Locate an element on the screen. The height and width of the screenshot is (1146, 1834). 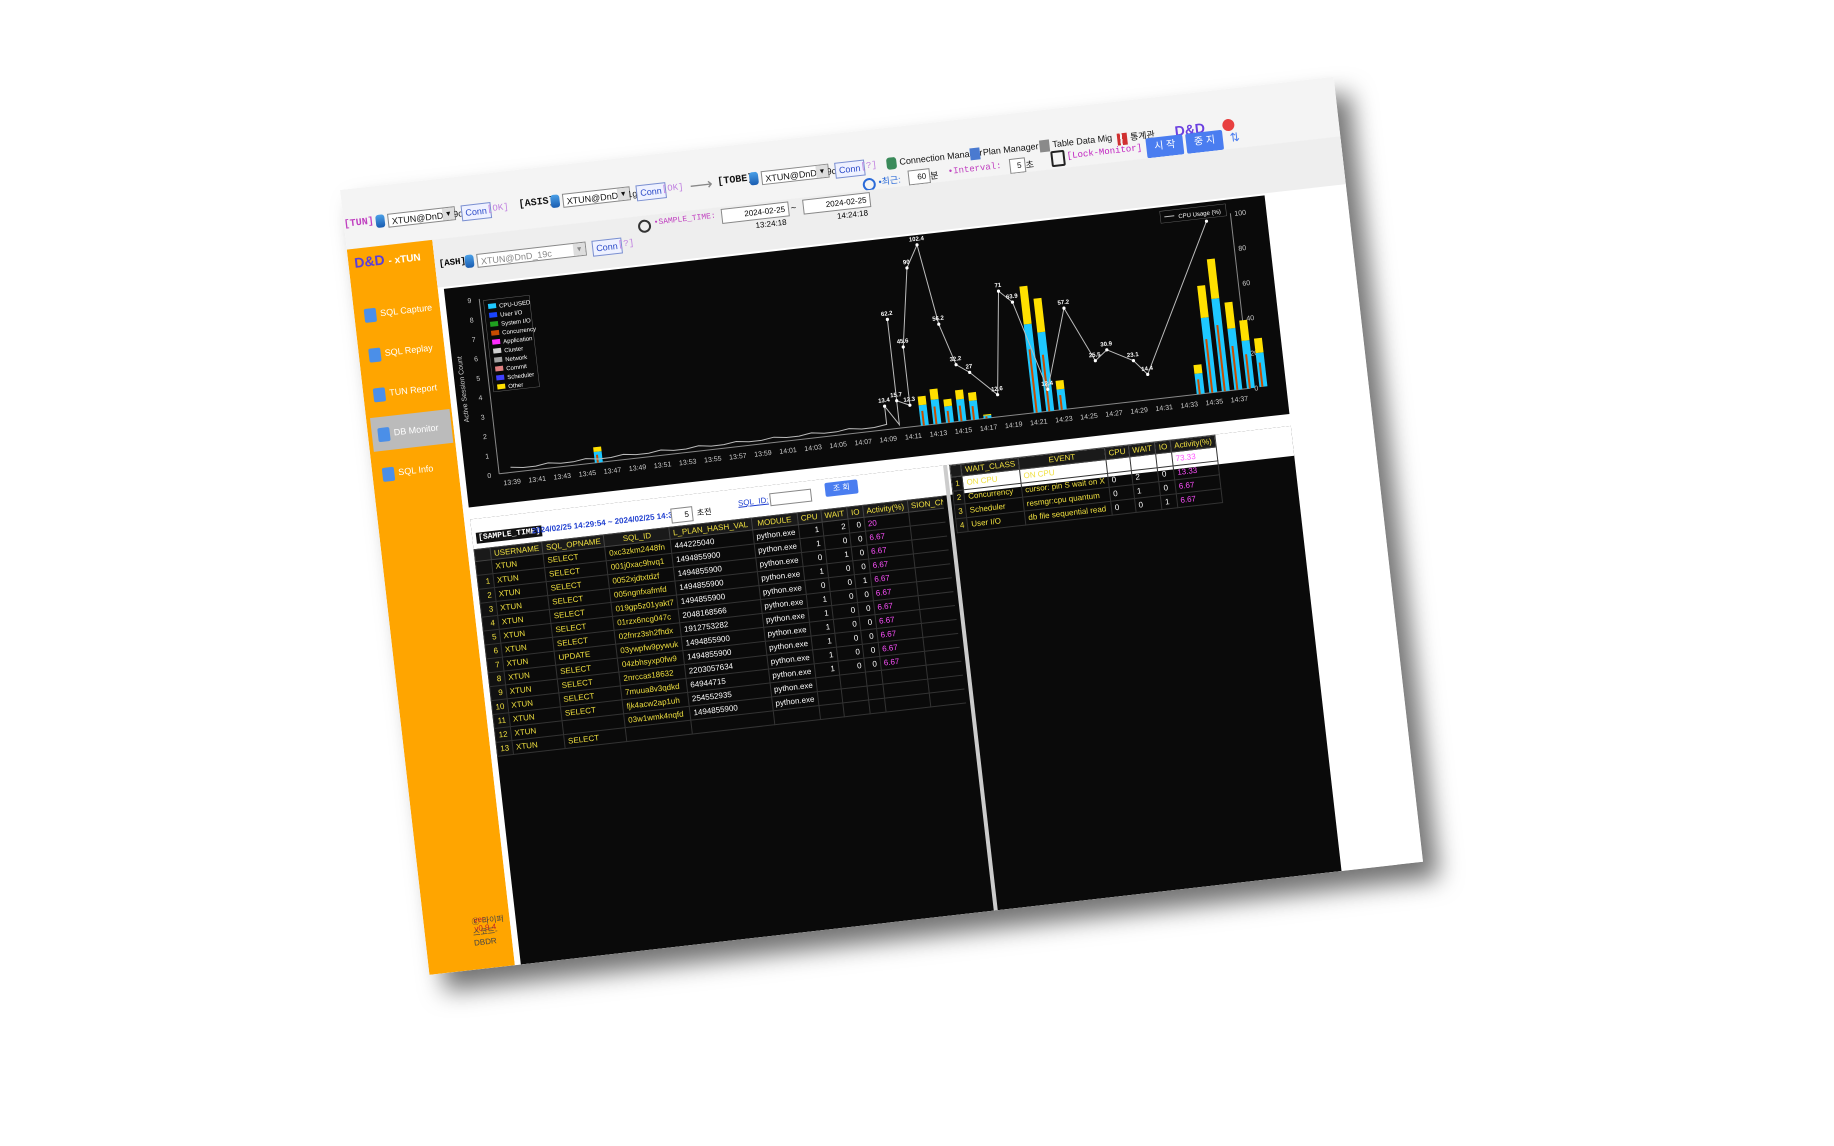
replay-icon is located at coordinates (375, 355).